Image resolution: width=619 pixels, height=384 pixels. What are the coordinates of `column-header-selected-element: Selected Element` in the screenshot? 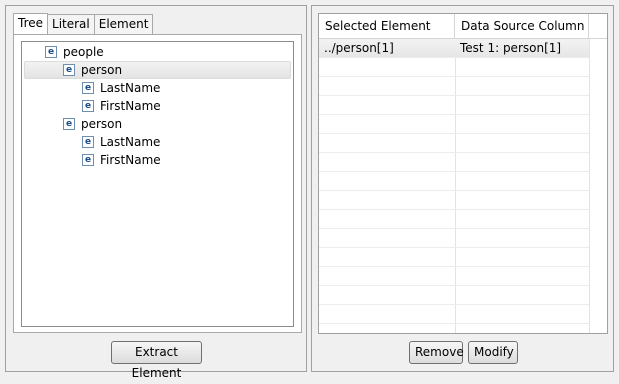 It's located at (387, 26).